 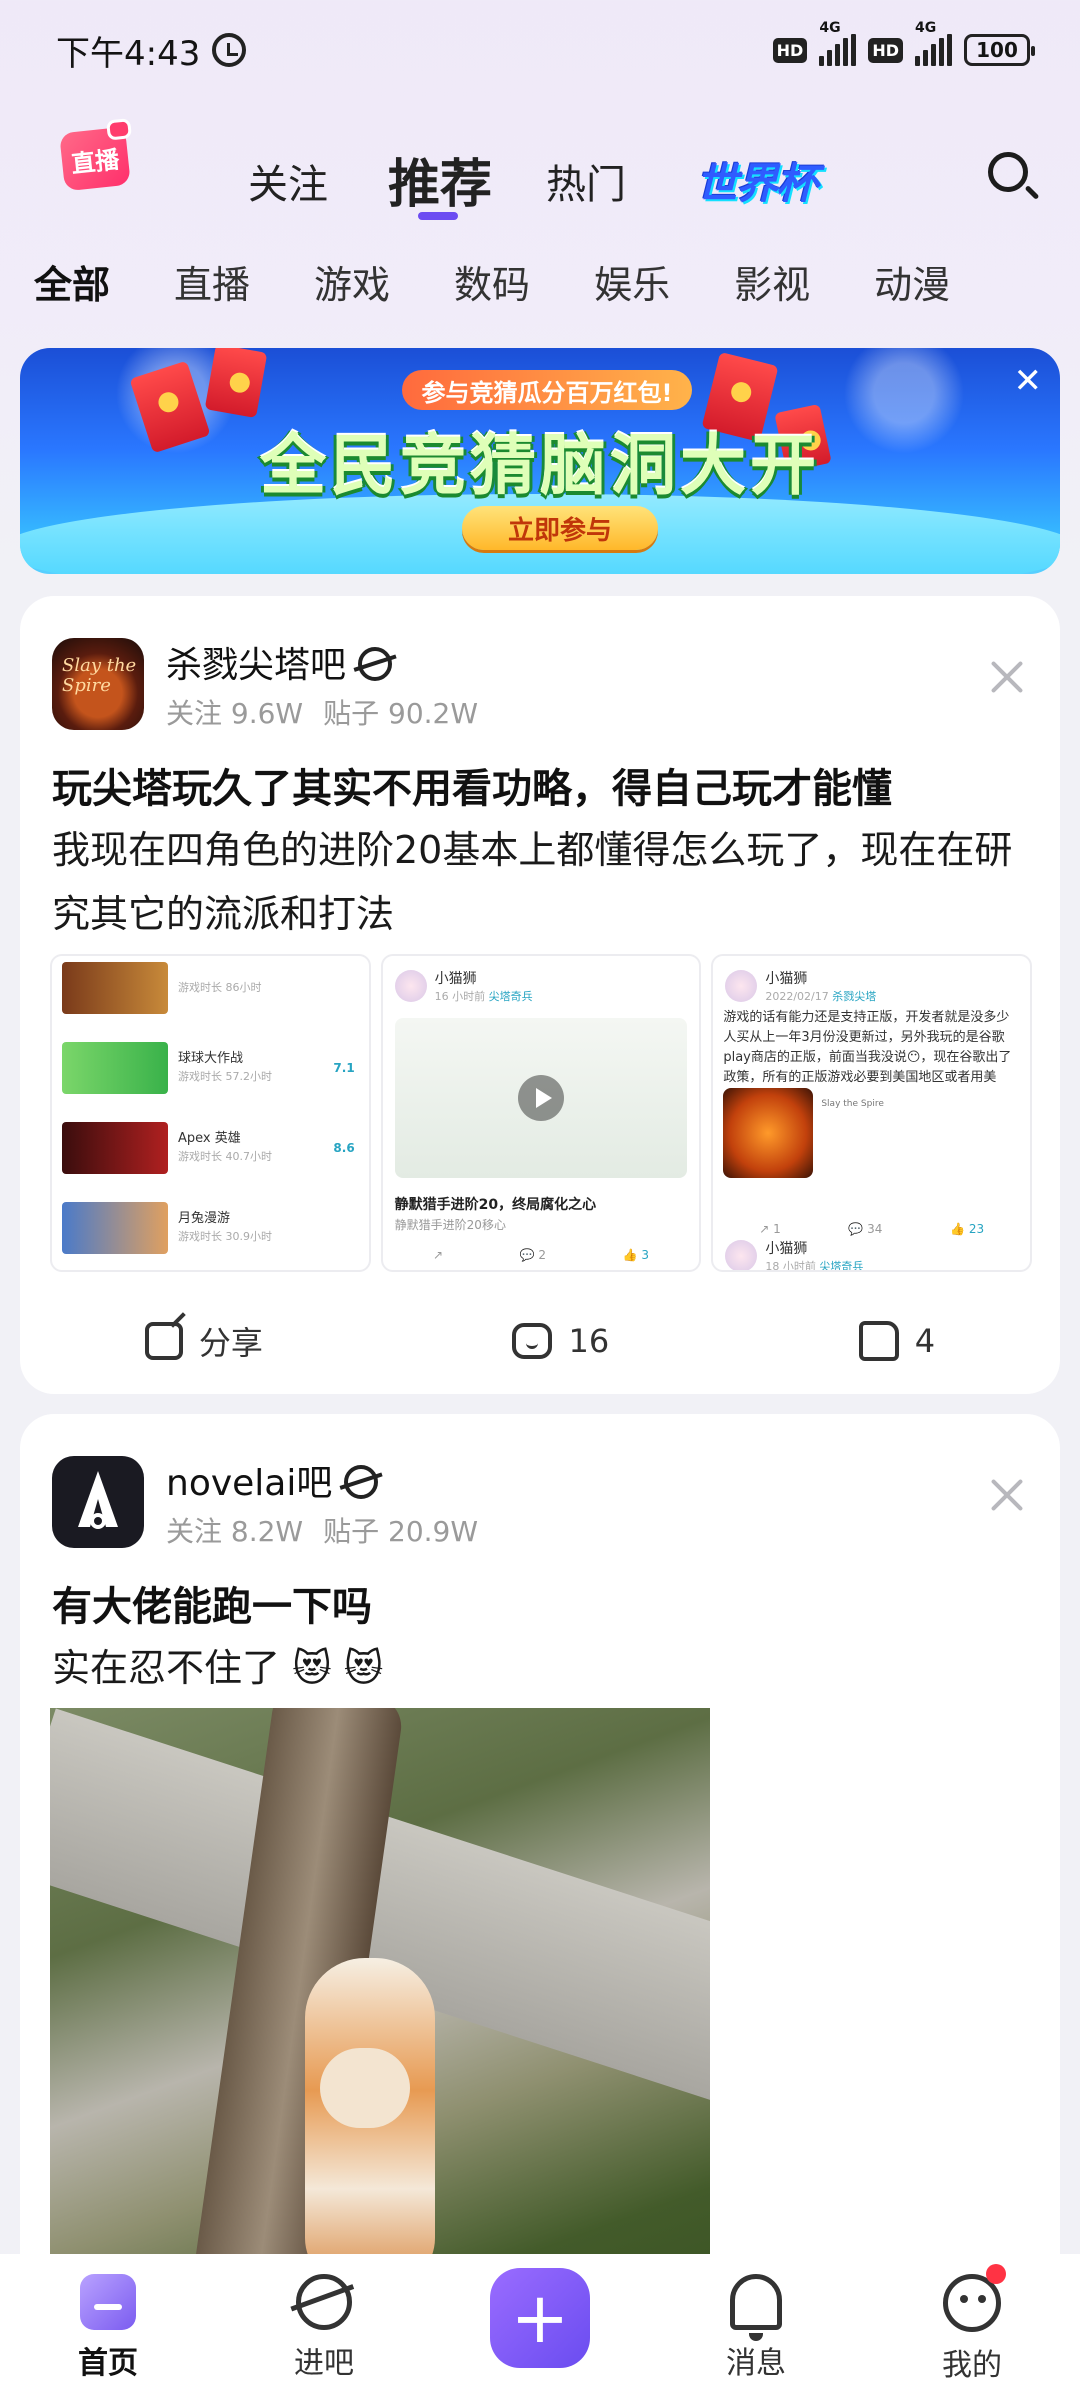 What do you see at coordinates (540, 50) in the screenshot?
I see `status-bar: 下午4:43 HD 4G HD 4G 100` at bounding box center [540, 50].